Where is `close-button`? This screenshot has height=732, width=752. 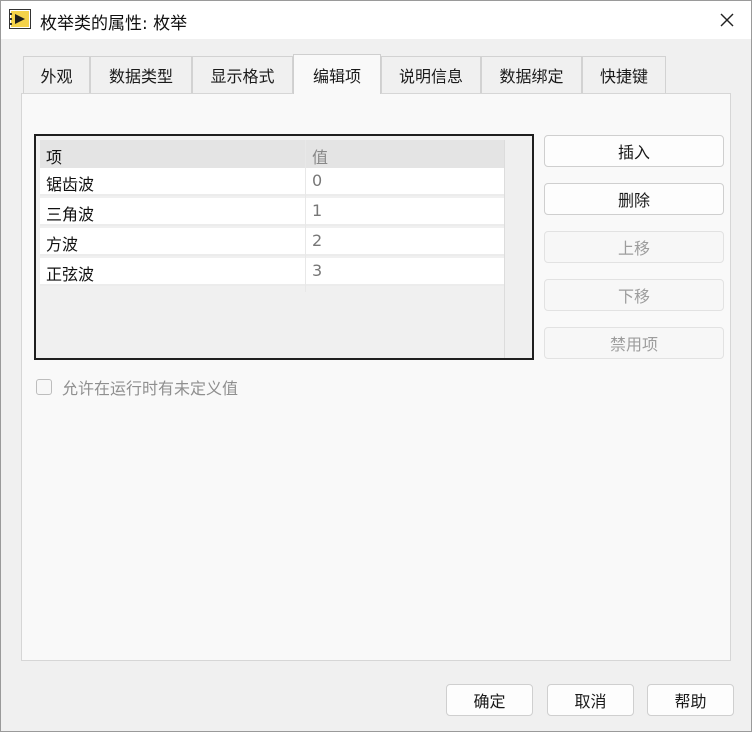 close-button is located at coordinates (727, 20).